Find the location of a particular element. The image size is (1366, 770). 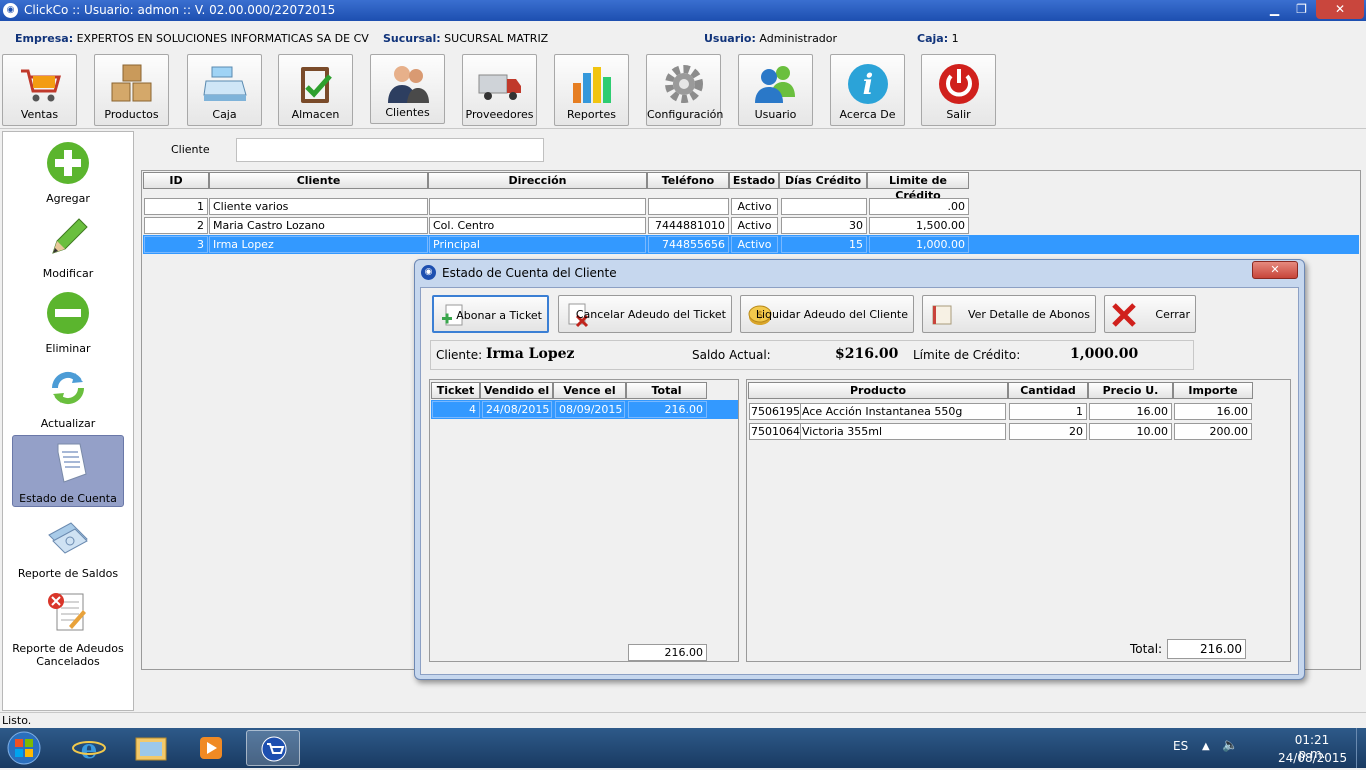

start-button is located at coordinates (24, 748).